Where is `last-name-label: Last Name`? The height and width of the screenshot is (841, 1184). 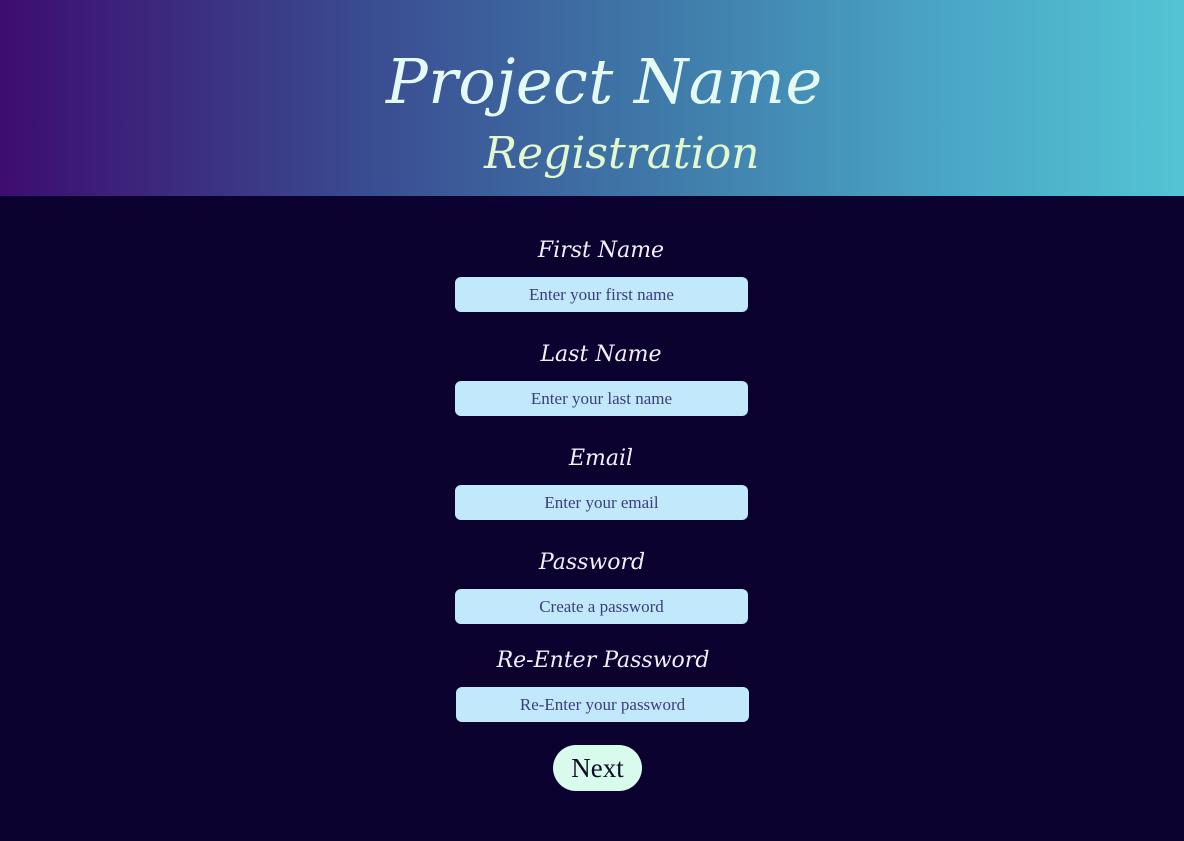 last-name-label: Last Name is located at coordinates (601, 354).